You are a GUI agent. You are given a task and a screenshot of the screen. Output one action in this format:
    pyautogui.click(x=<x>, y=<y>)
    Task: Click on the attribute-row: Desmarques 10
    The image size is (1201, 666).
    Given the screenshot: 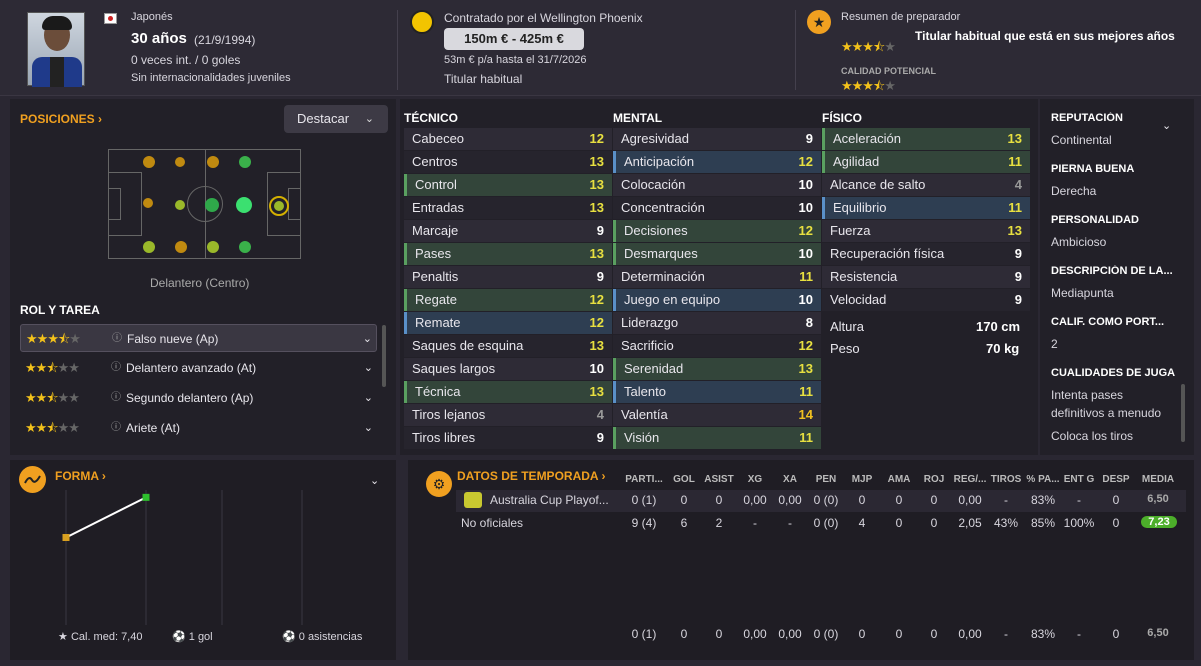 What is the action you would take?
    pyautogui.click(x=717, y=254)
    